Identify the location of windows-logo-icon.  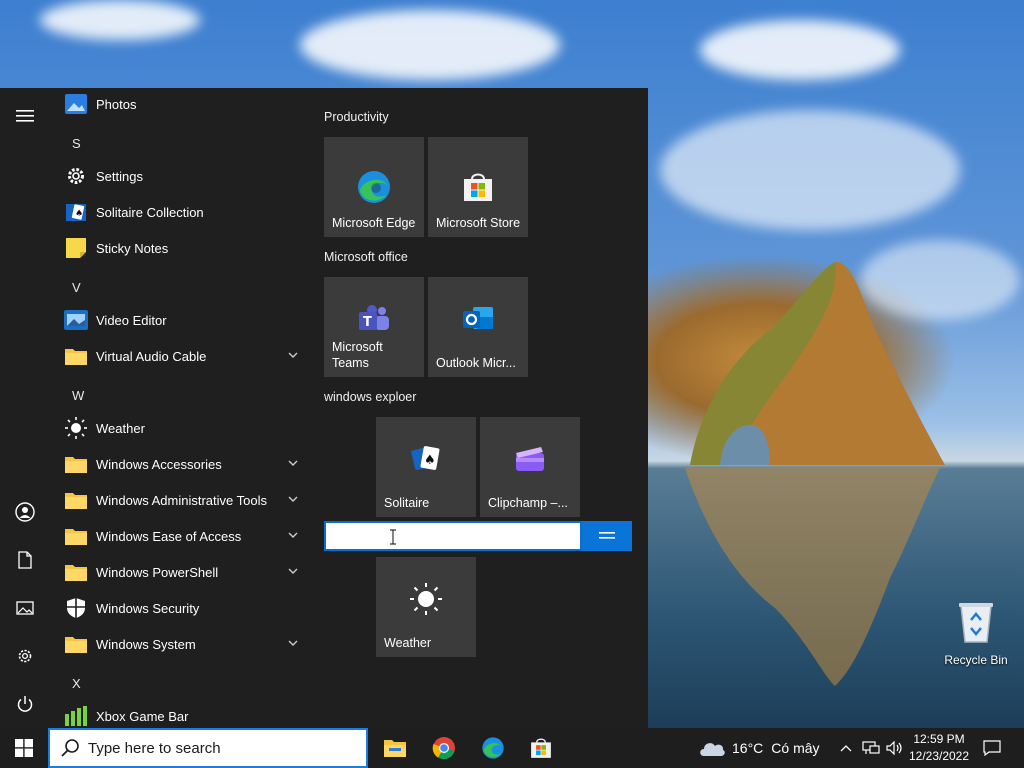
(24, 748).